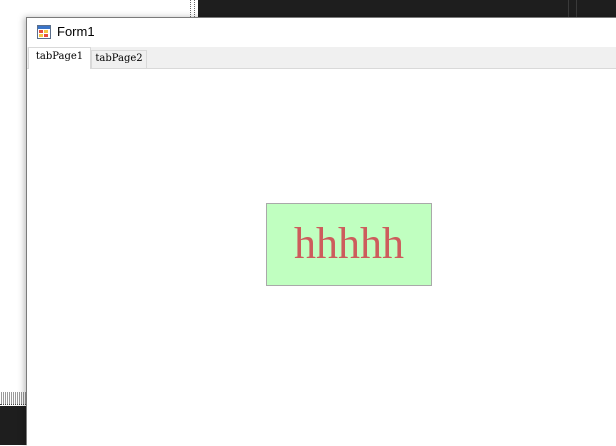 The height and width of the screenshot is (446, 616). Describe the element at coordinates (59, 58) in the screenshot. I see `tab-tabpage1: tabPage1` at that location.